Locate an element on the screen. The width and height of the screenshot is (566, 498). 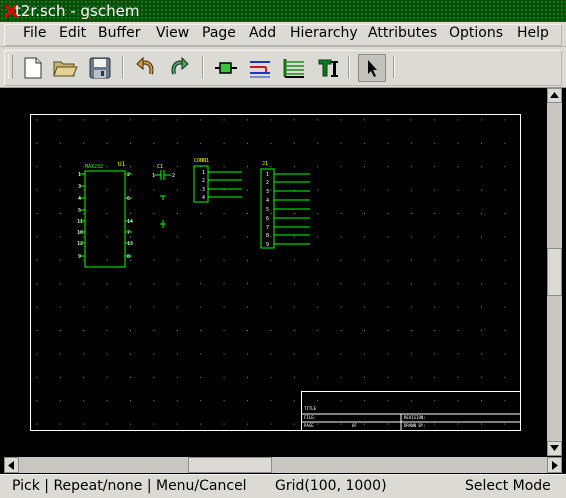
new-file-button is located at coordinates (33, 68).